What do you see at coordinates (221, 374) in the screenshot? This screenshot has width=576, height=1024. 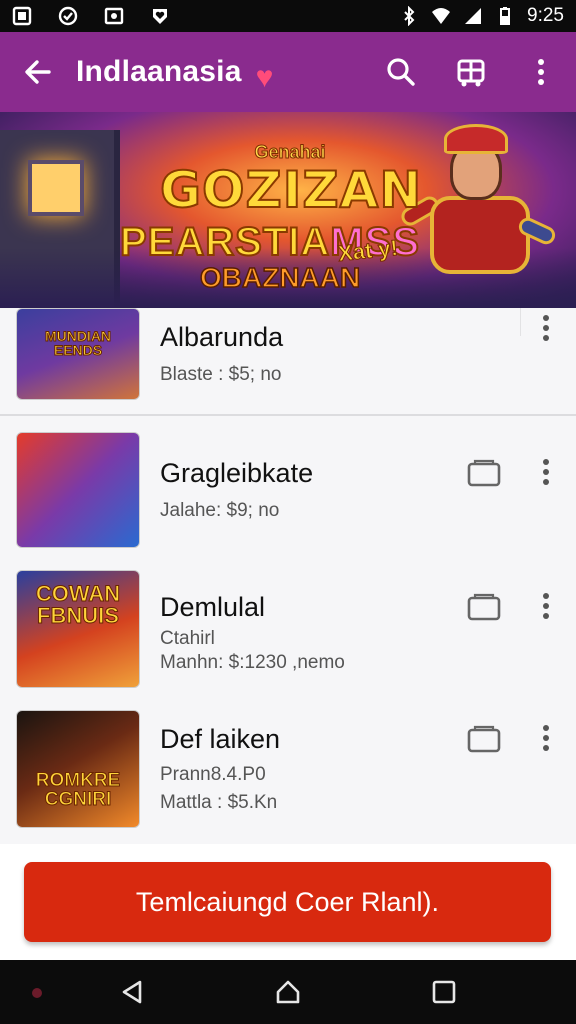 I see `game-meta: Blaste : $5; no` at bounding box center [221, 374].